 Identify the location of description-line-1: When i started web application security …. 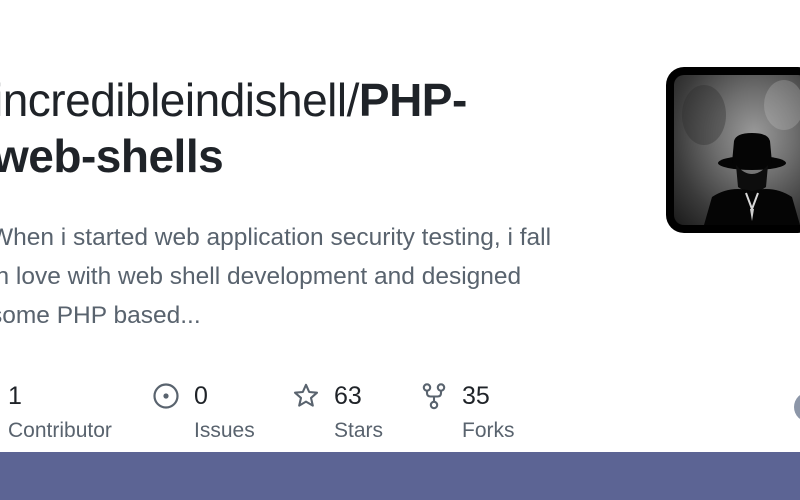
(276, 237).